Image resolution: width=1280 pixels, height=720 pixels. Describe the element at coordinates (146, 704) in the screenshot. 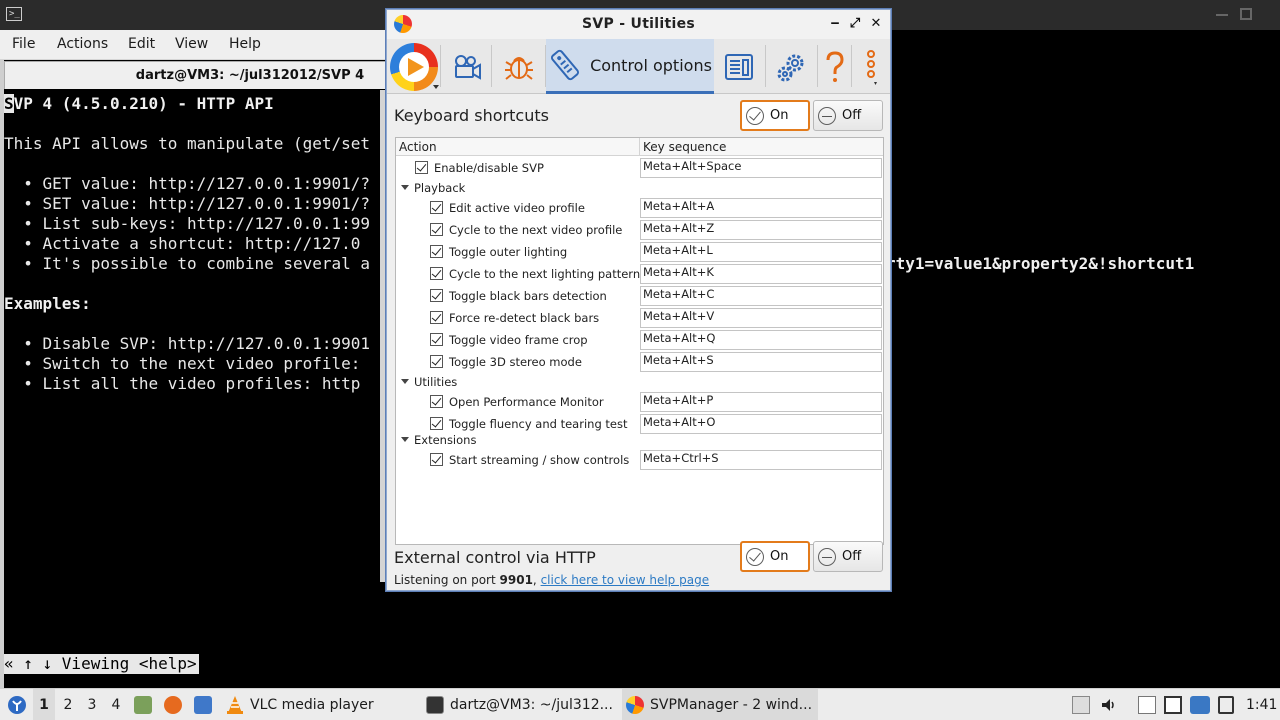

I see `file-manager-launcher` at that location.